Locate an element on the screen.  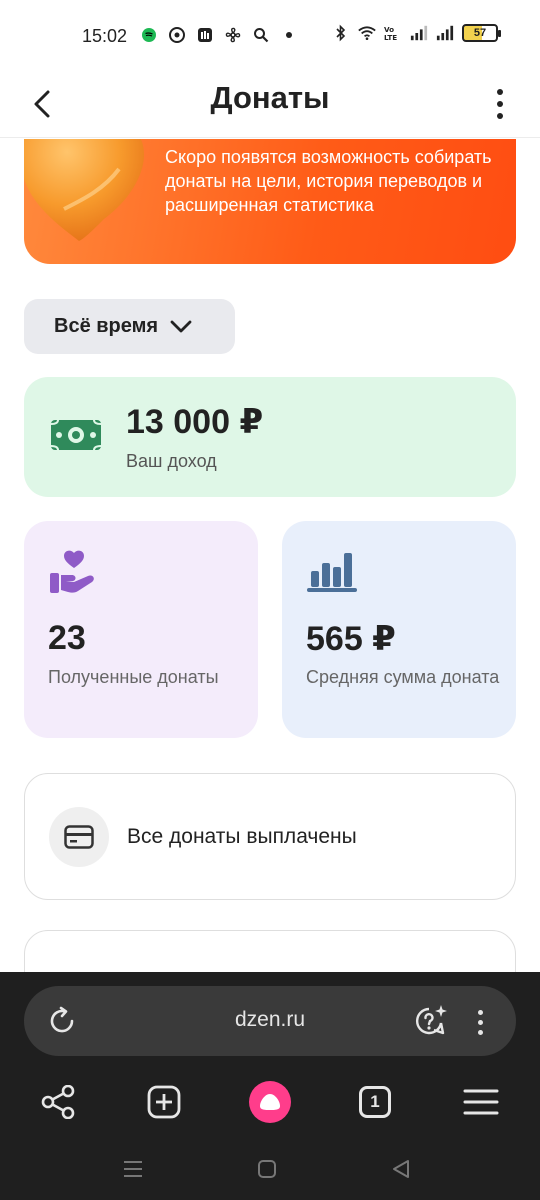
status-time: 15:02 is located at coordinates (105, 36).